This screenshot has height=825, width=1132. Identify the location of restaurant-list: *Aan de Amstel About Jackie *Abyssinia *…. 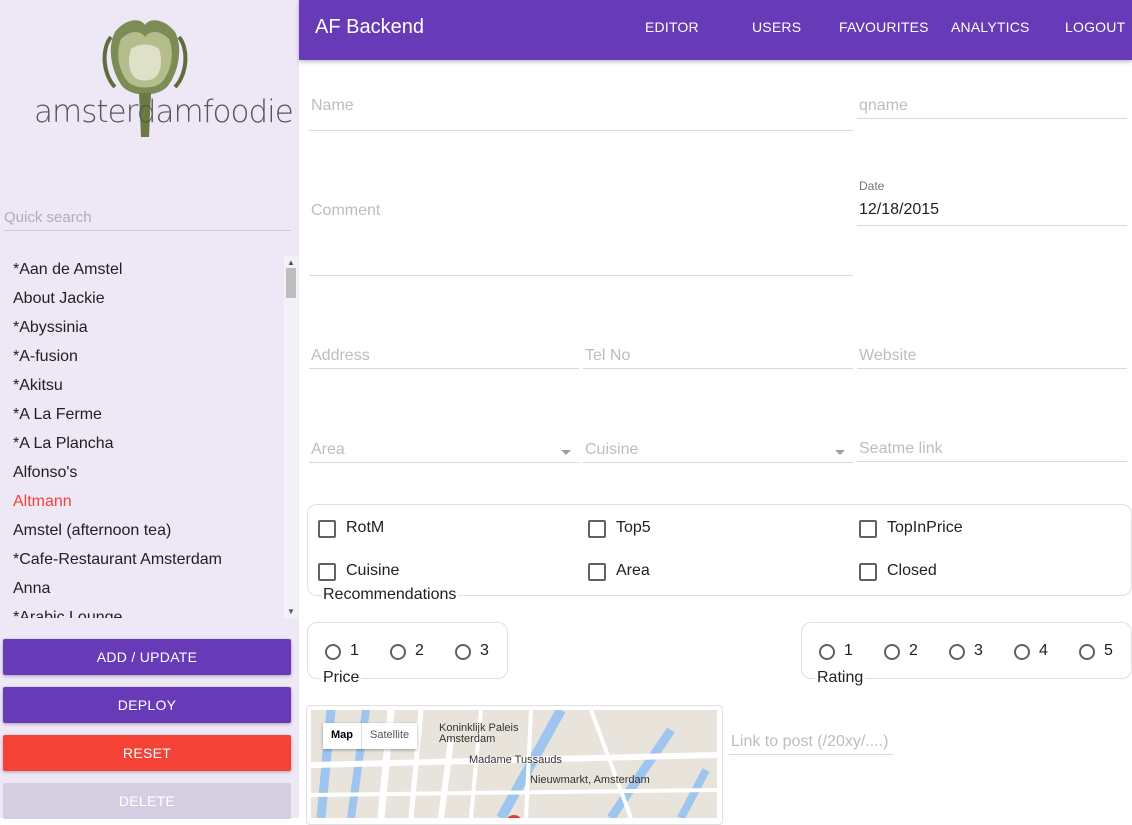
(149, 437).